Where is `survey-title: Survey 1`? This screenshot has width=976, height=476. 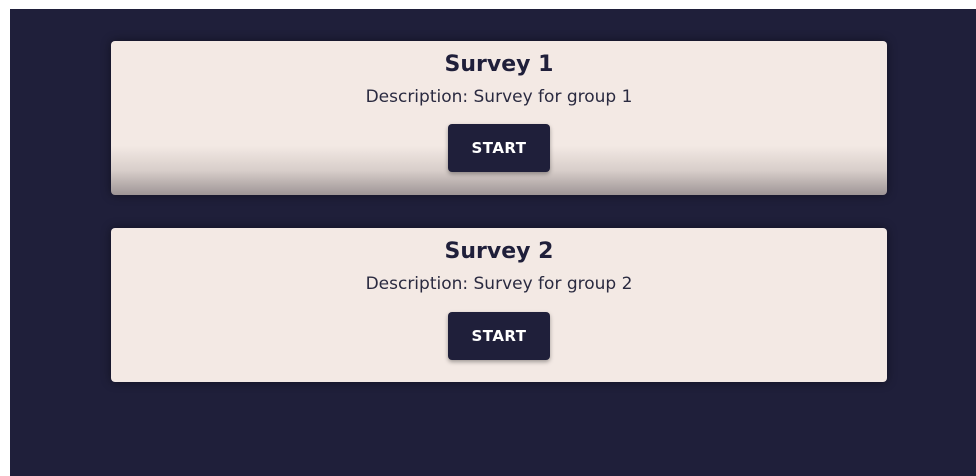 survey-title: Survey 1 is located at coordinates (499, 64).